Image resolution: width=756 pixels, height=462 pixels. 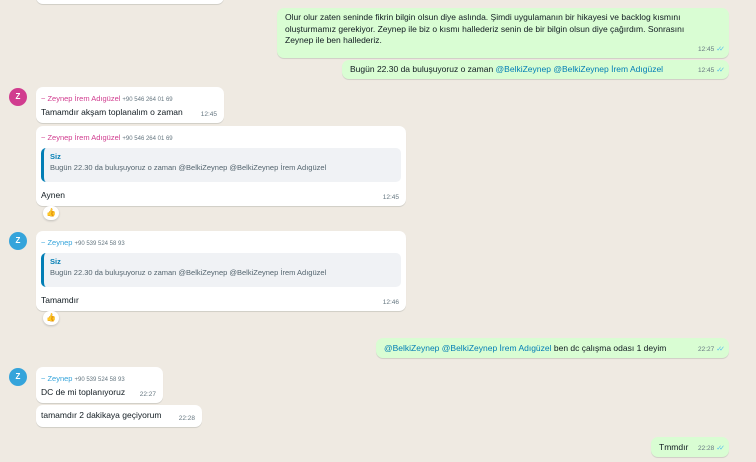 I want to click on message-text: Tmmdır, so click(x=674, y=447).